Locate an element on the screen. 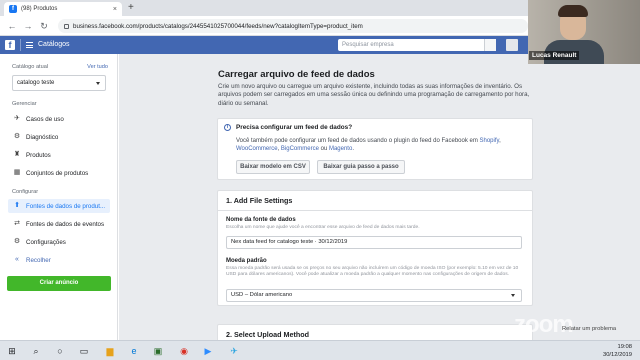 The width and height of the screenshot is (640, 360). facebook-favicon-icon: f is located at coordinates (13, 9).